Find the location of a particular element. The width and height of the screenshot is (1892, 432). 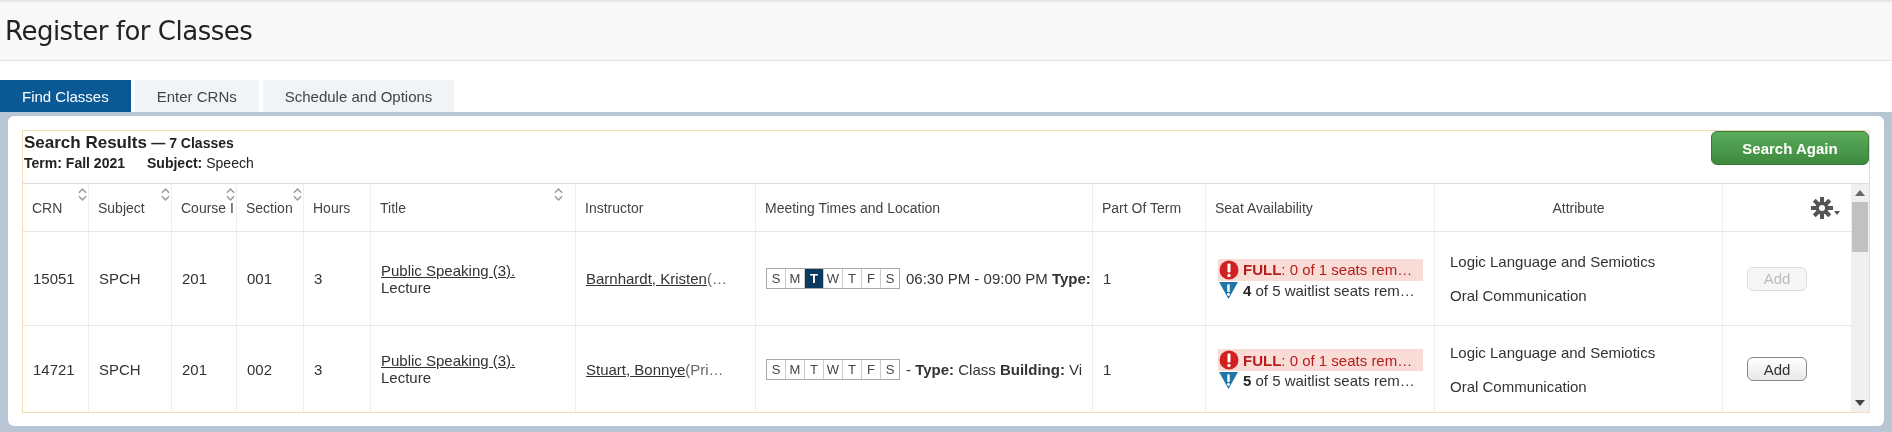

page-title: Register for Classes is located at coordinates (129, 31).